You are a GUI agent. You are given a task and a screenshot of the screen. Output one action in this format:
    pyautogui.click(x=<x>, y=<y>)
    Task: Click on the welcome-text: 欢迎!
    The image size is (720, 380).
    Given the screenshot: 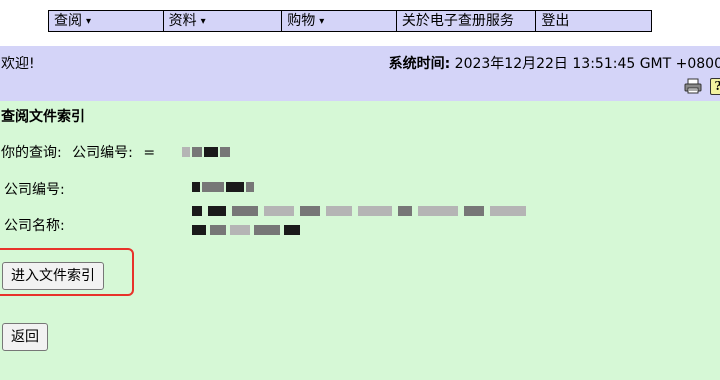 What is the action you would take?
    pyautogui.click(x=18, y=64)
    